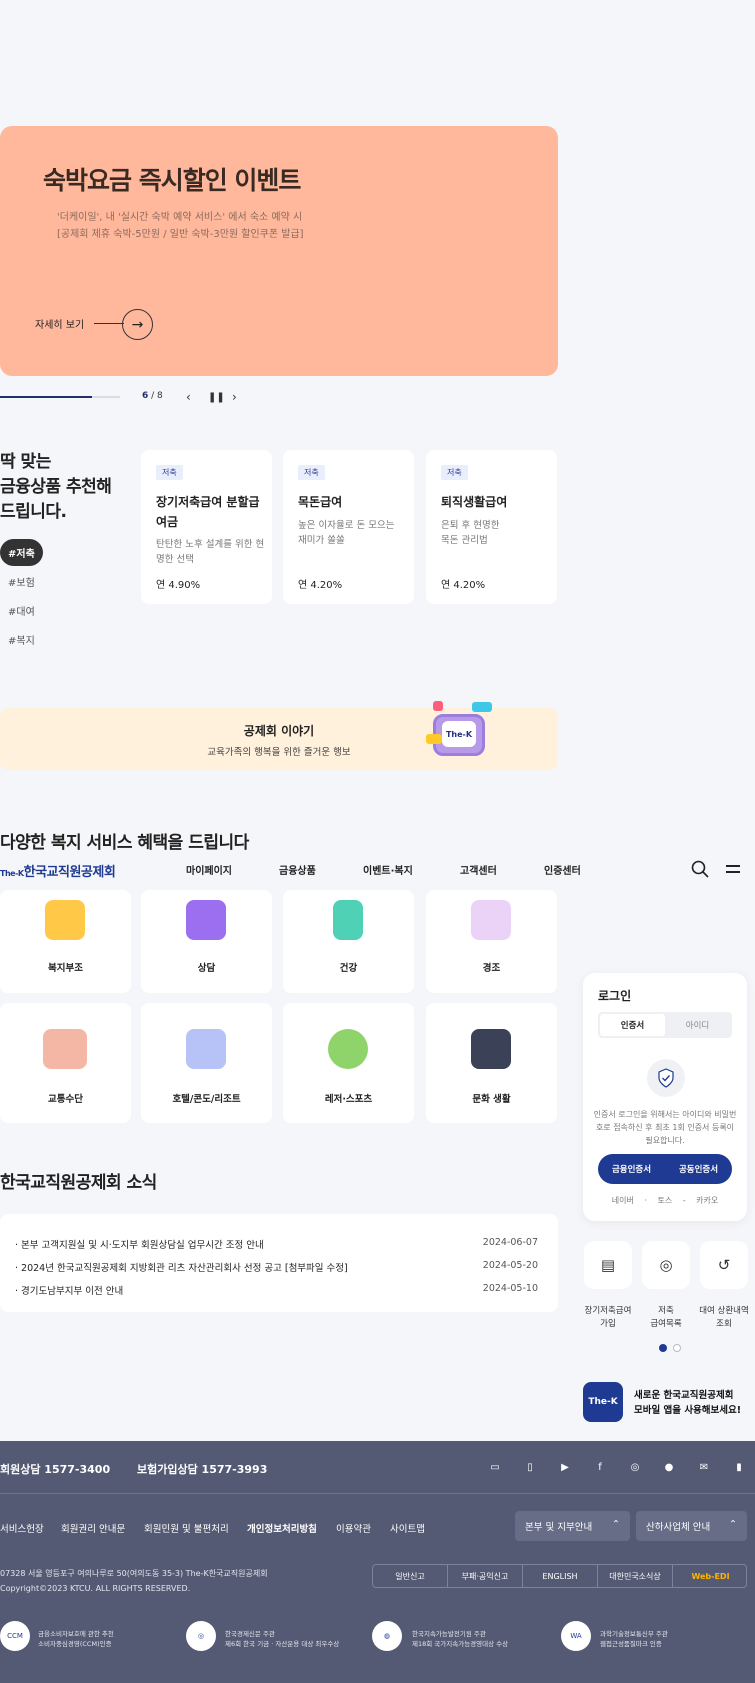 This screenshot has width=755, height=1683. I want to click on search-coin-icon: ◎, so click(666, 1265).